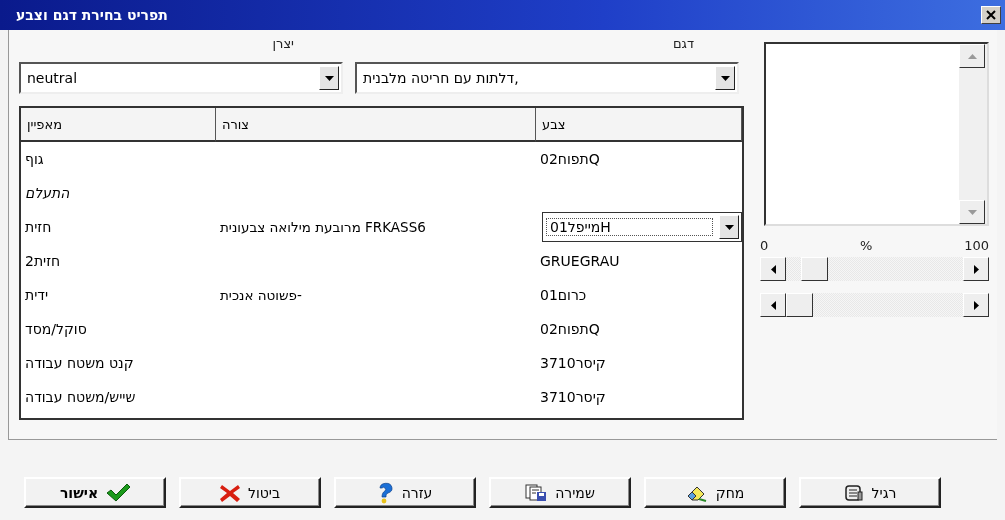 The image size is (1005, 520). I want to click on table-cell-text: מרובעת מילואה צבעונית FRKASS6, so click(323, 227).